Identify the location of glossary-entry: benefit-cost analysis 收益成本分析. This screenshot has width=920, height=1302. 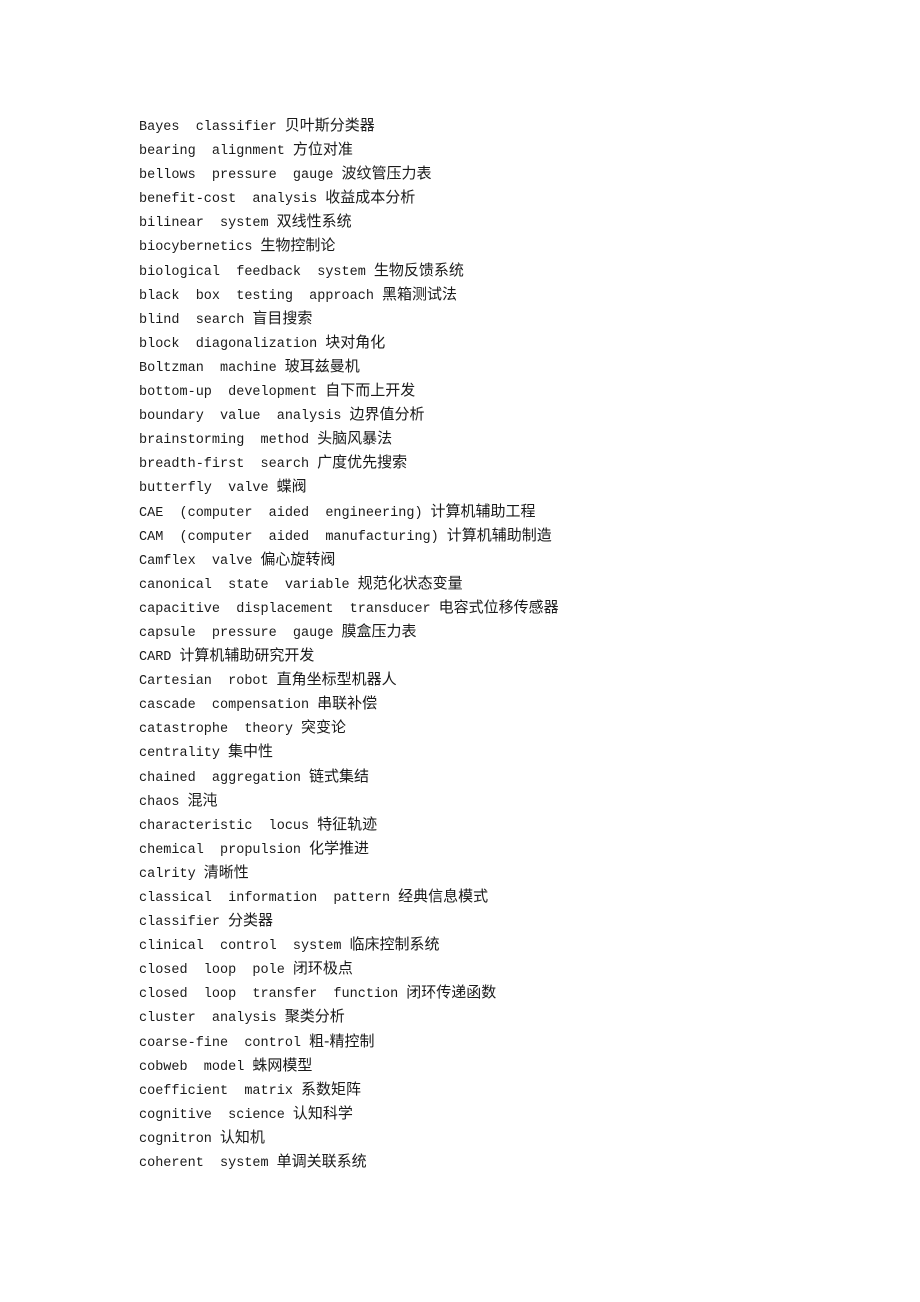
(349, 197).